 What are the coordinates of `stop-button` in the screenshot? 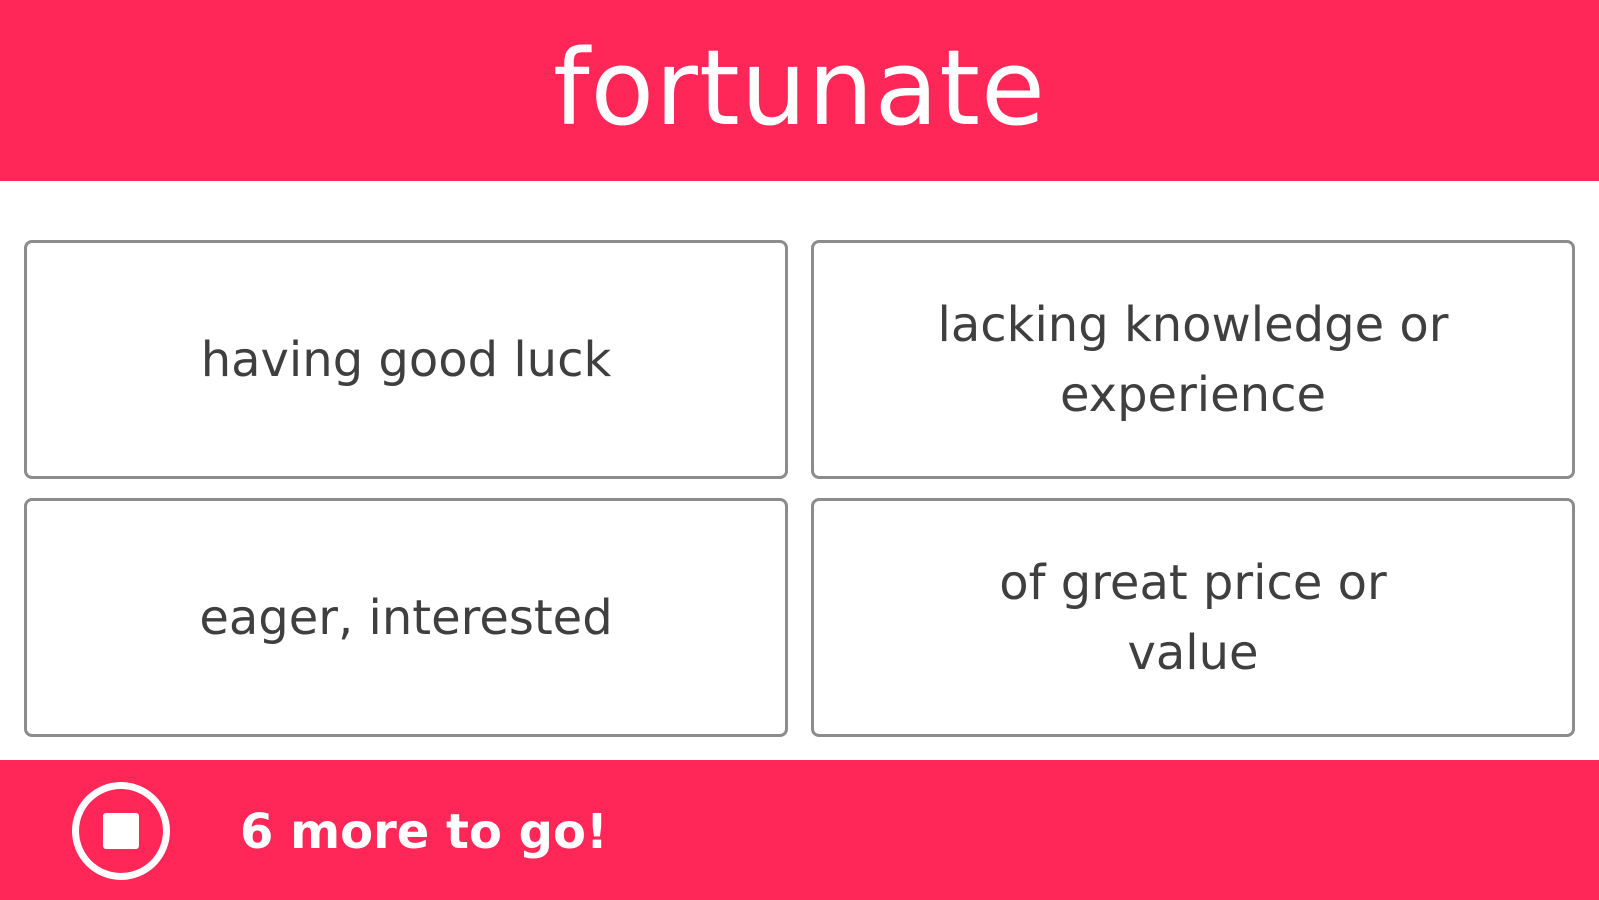 It's located at (121, 831).